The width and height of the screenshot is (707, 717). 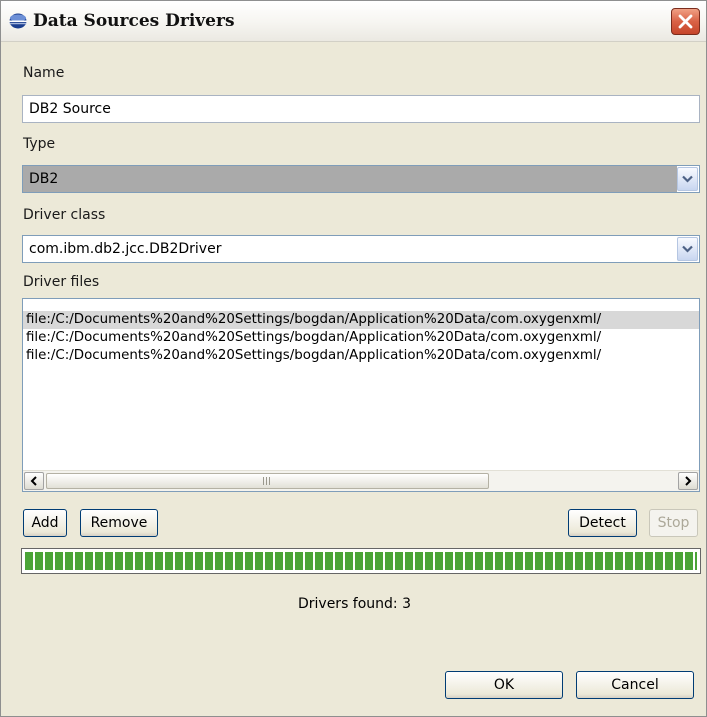 I want to click on ok-button: OK, so click(x=504, y=685).